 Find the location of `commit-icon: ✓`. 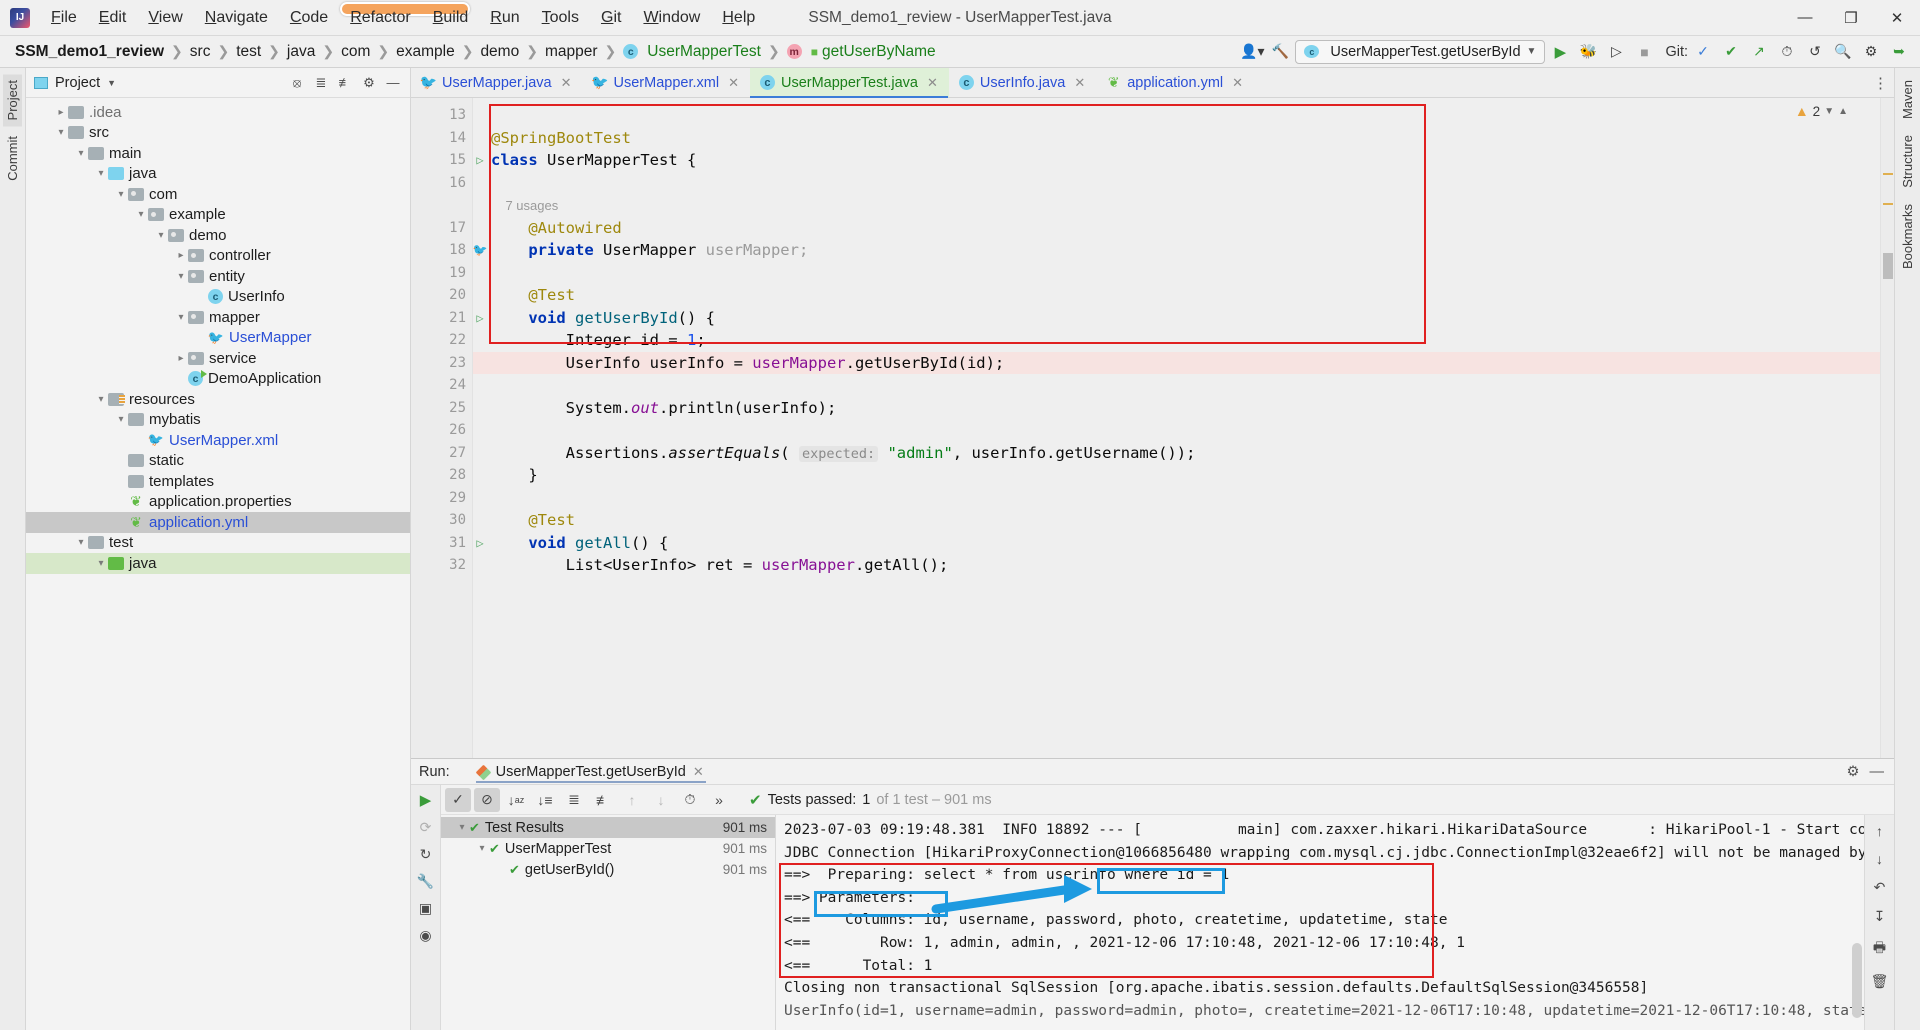

commit-icon: ✓ is located at coordinates (1703, 52).